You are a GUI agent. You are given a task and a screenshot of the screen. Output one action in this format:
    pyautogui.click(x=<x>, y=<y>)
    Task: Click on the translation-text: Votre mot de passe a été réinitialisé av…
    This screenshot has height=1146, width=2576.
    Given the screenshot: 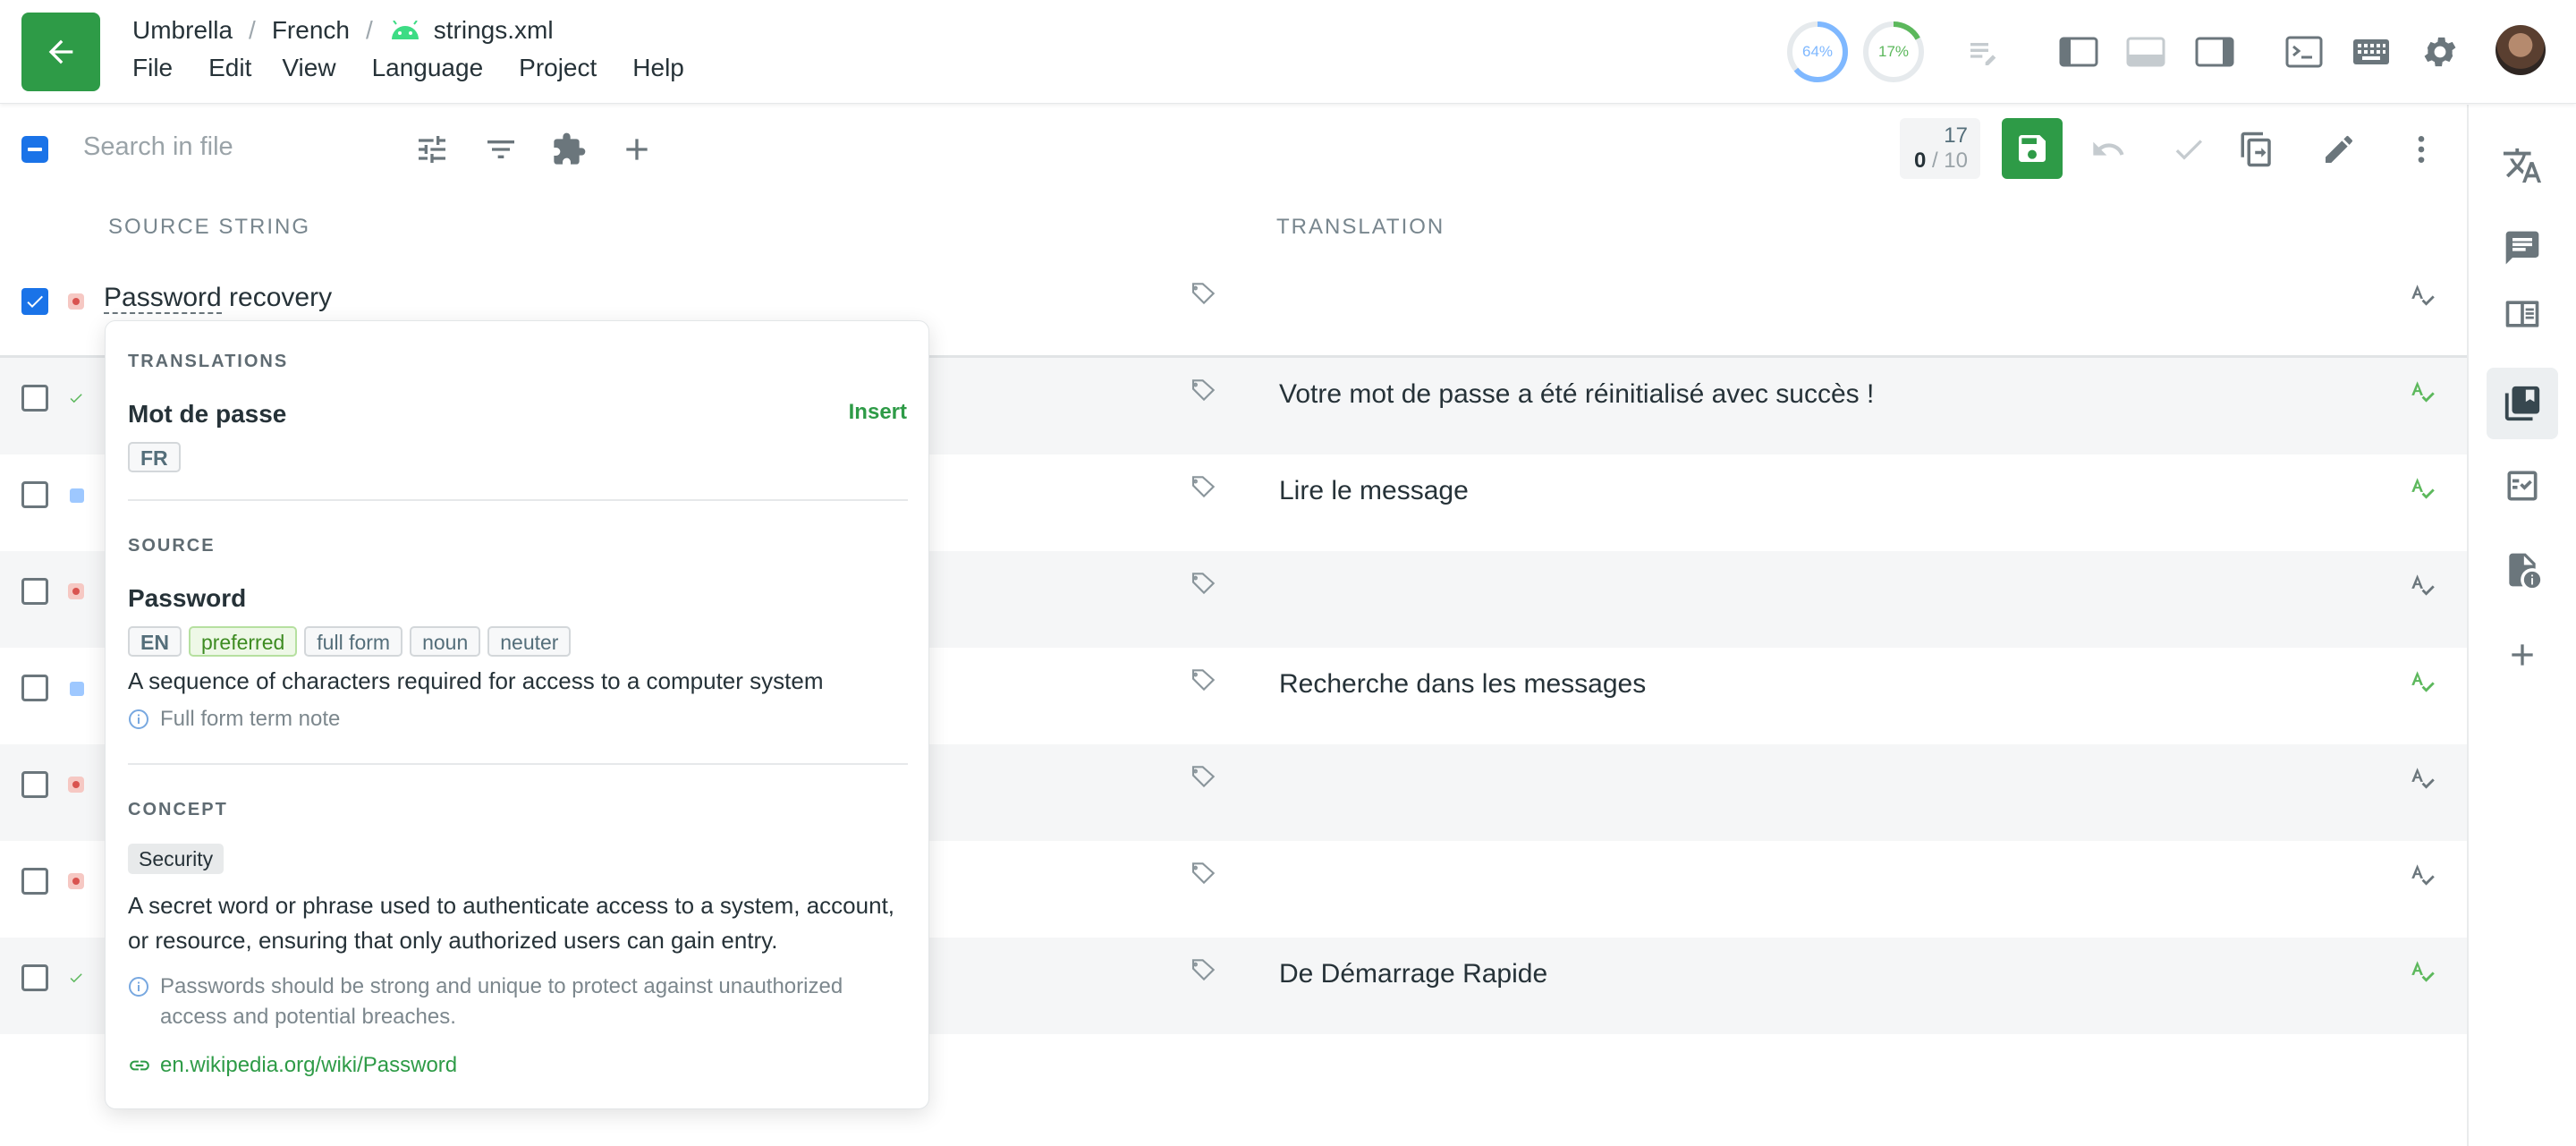 What is the action you would take?
    pyautogui.click(x=1576, y=394)
    